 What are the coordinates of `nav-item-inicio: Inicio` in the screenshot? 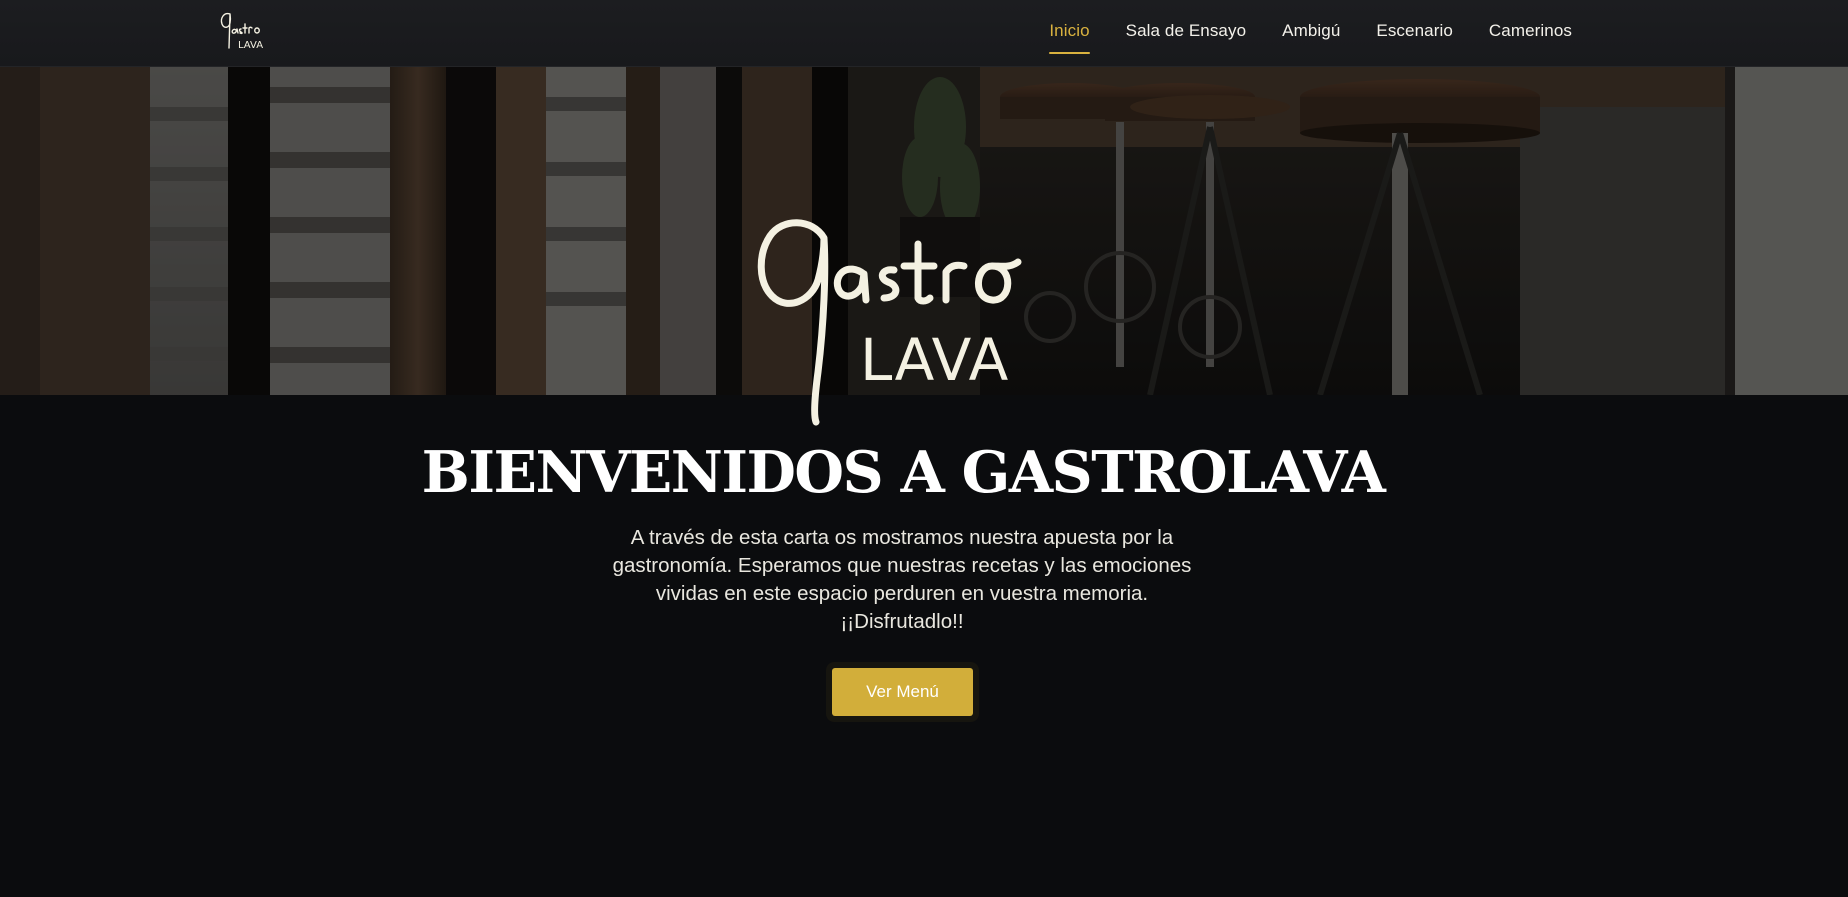 It's located at (1069, 33).